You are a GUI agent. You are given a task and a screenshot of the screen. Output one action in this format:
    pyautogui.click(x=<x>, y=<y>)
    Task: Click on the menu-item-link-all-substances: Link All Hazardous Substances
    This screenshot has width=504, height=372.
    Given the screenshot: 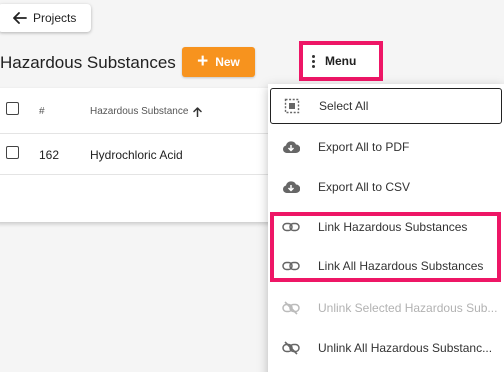 What is the action you would take?
    pyautogui.click(x=386, y=266)
    